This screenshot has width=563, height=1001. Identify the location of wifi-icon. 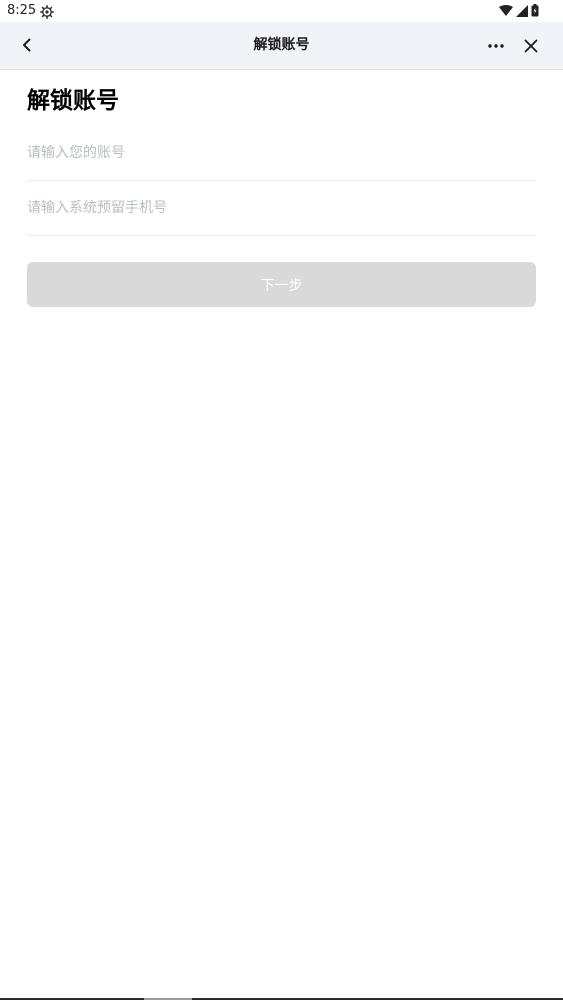
(506, 11).